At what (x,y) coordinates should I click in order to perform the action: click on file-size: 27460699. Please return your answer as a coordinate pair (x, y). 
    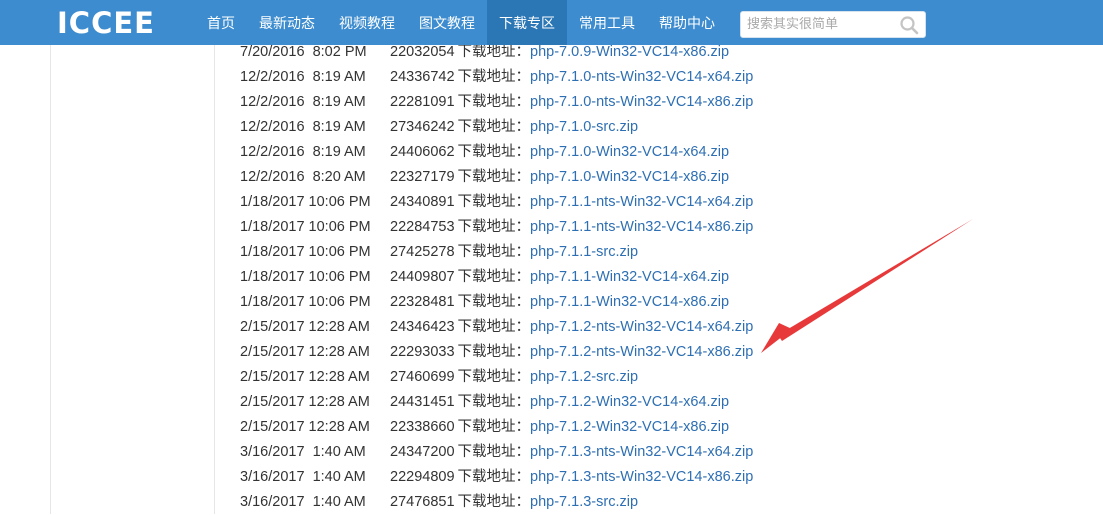
    Looking at the image, I should click on (422, 377).